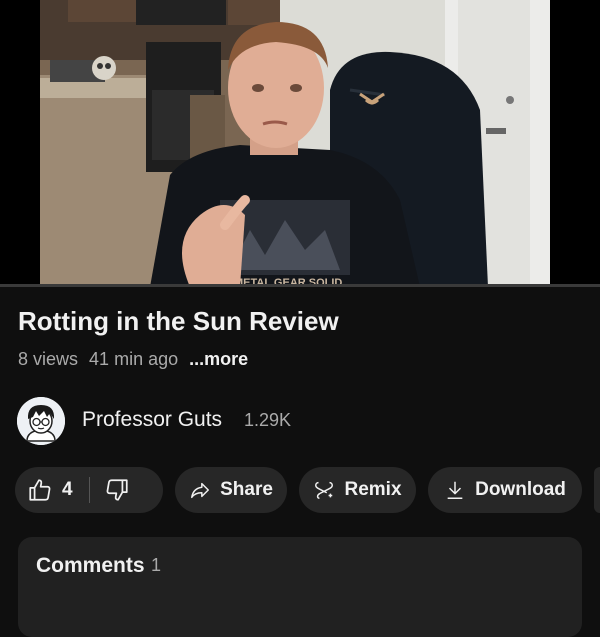 The height and width of the screenshot is (637, 600). I want to click on remix-label: Remix, so click(373, 489).